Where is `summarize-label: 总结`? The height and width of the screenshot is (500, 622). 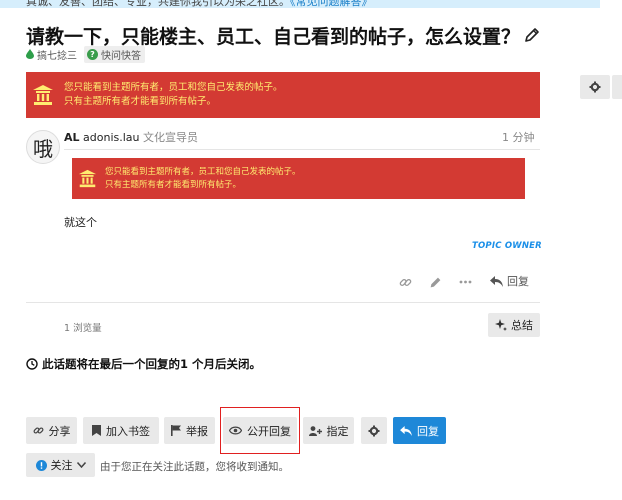 summarize-label: 总结 is located at coordinates (522, 325).